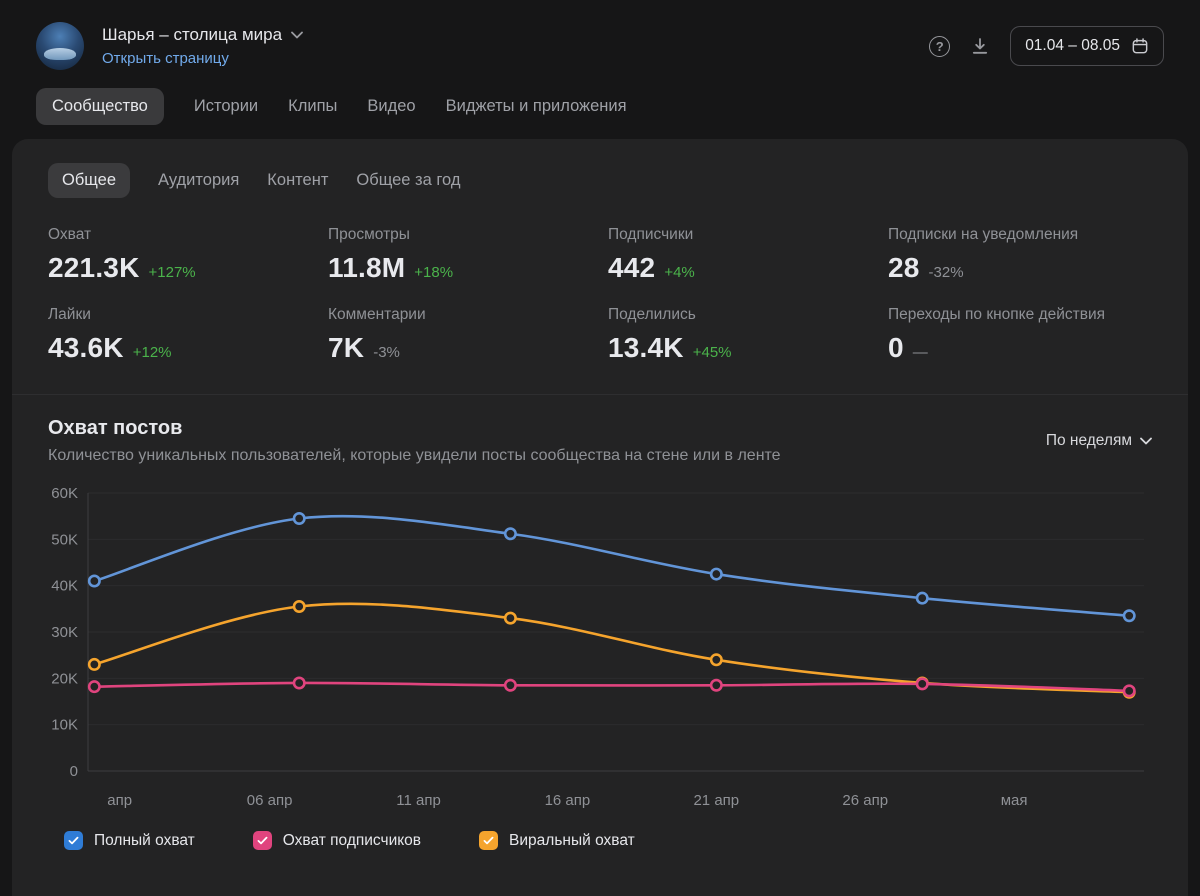 Image resolution: width=1200 pixels, height=896 pixels. Describe the element at coordinates (64, 539) in the screenshot. I see `svg-text: 50K` at that location.